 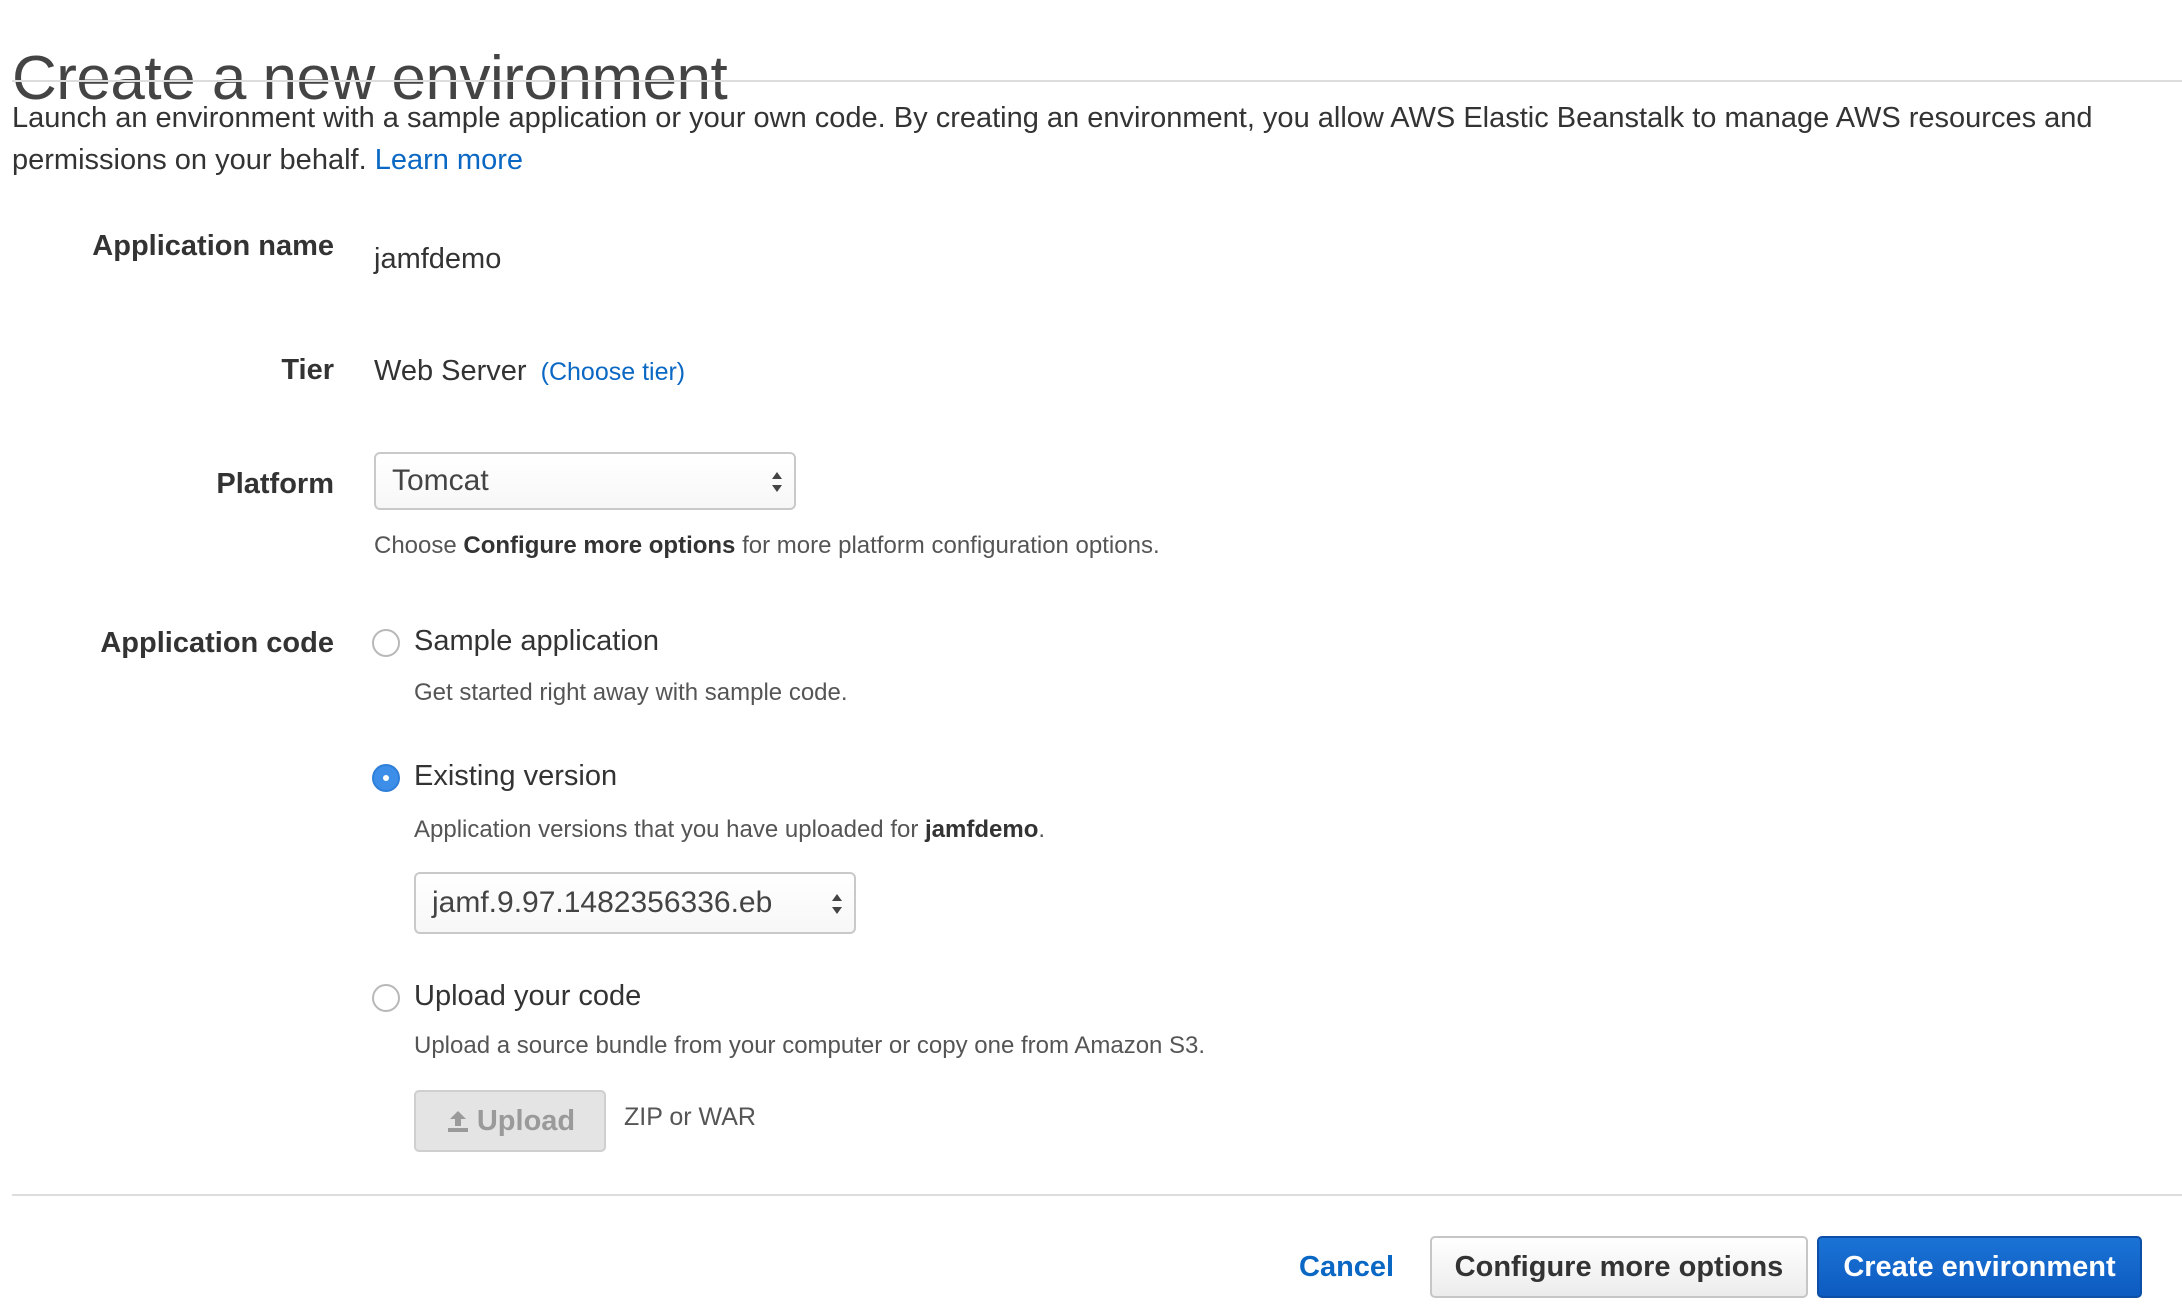 What do you see at coordinates (415, 545) in the screenshot?
I see `platform-help-prefix: Choose` at bounding box center [415, 545].